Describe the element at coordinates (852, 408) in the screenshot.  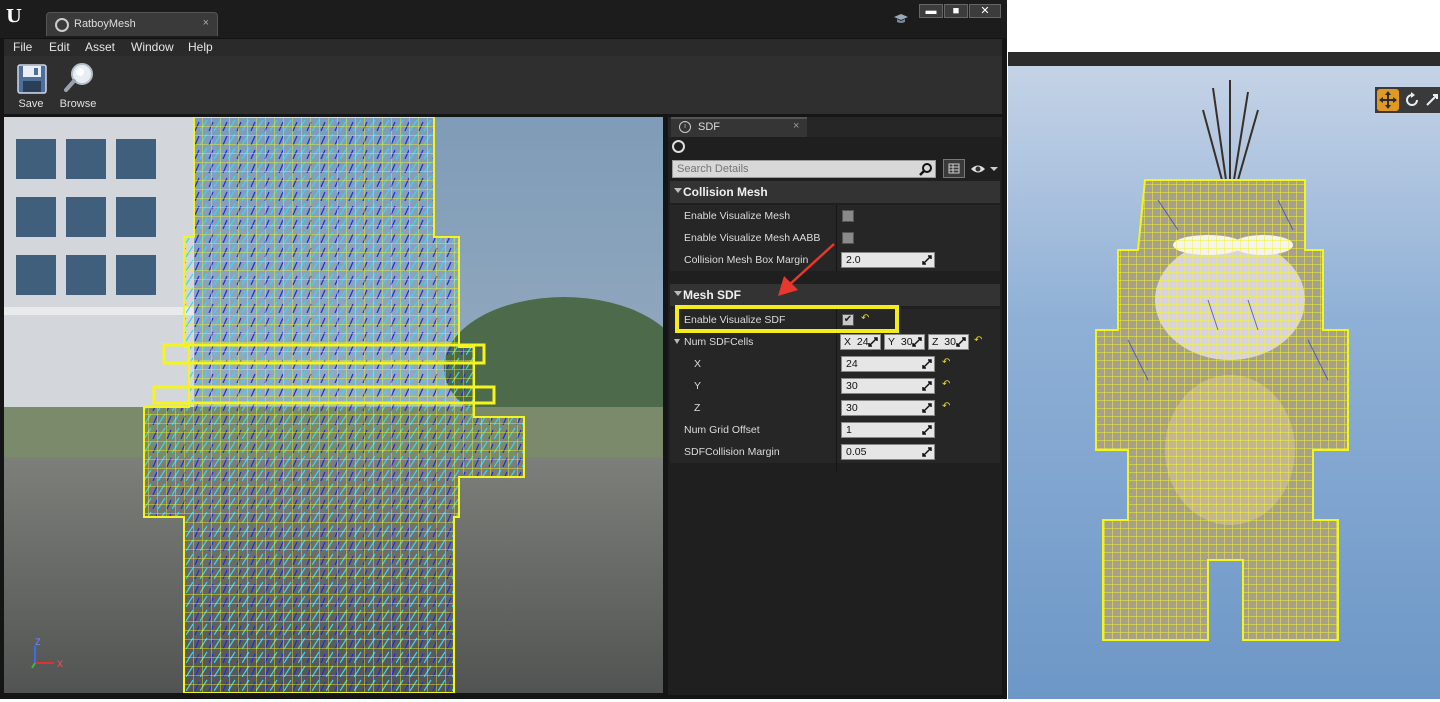
I see `sdf-cells-z-value: 30` at that location.